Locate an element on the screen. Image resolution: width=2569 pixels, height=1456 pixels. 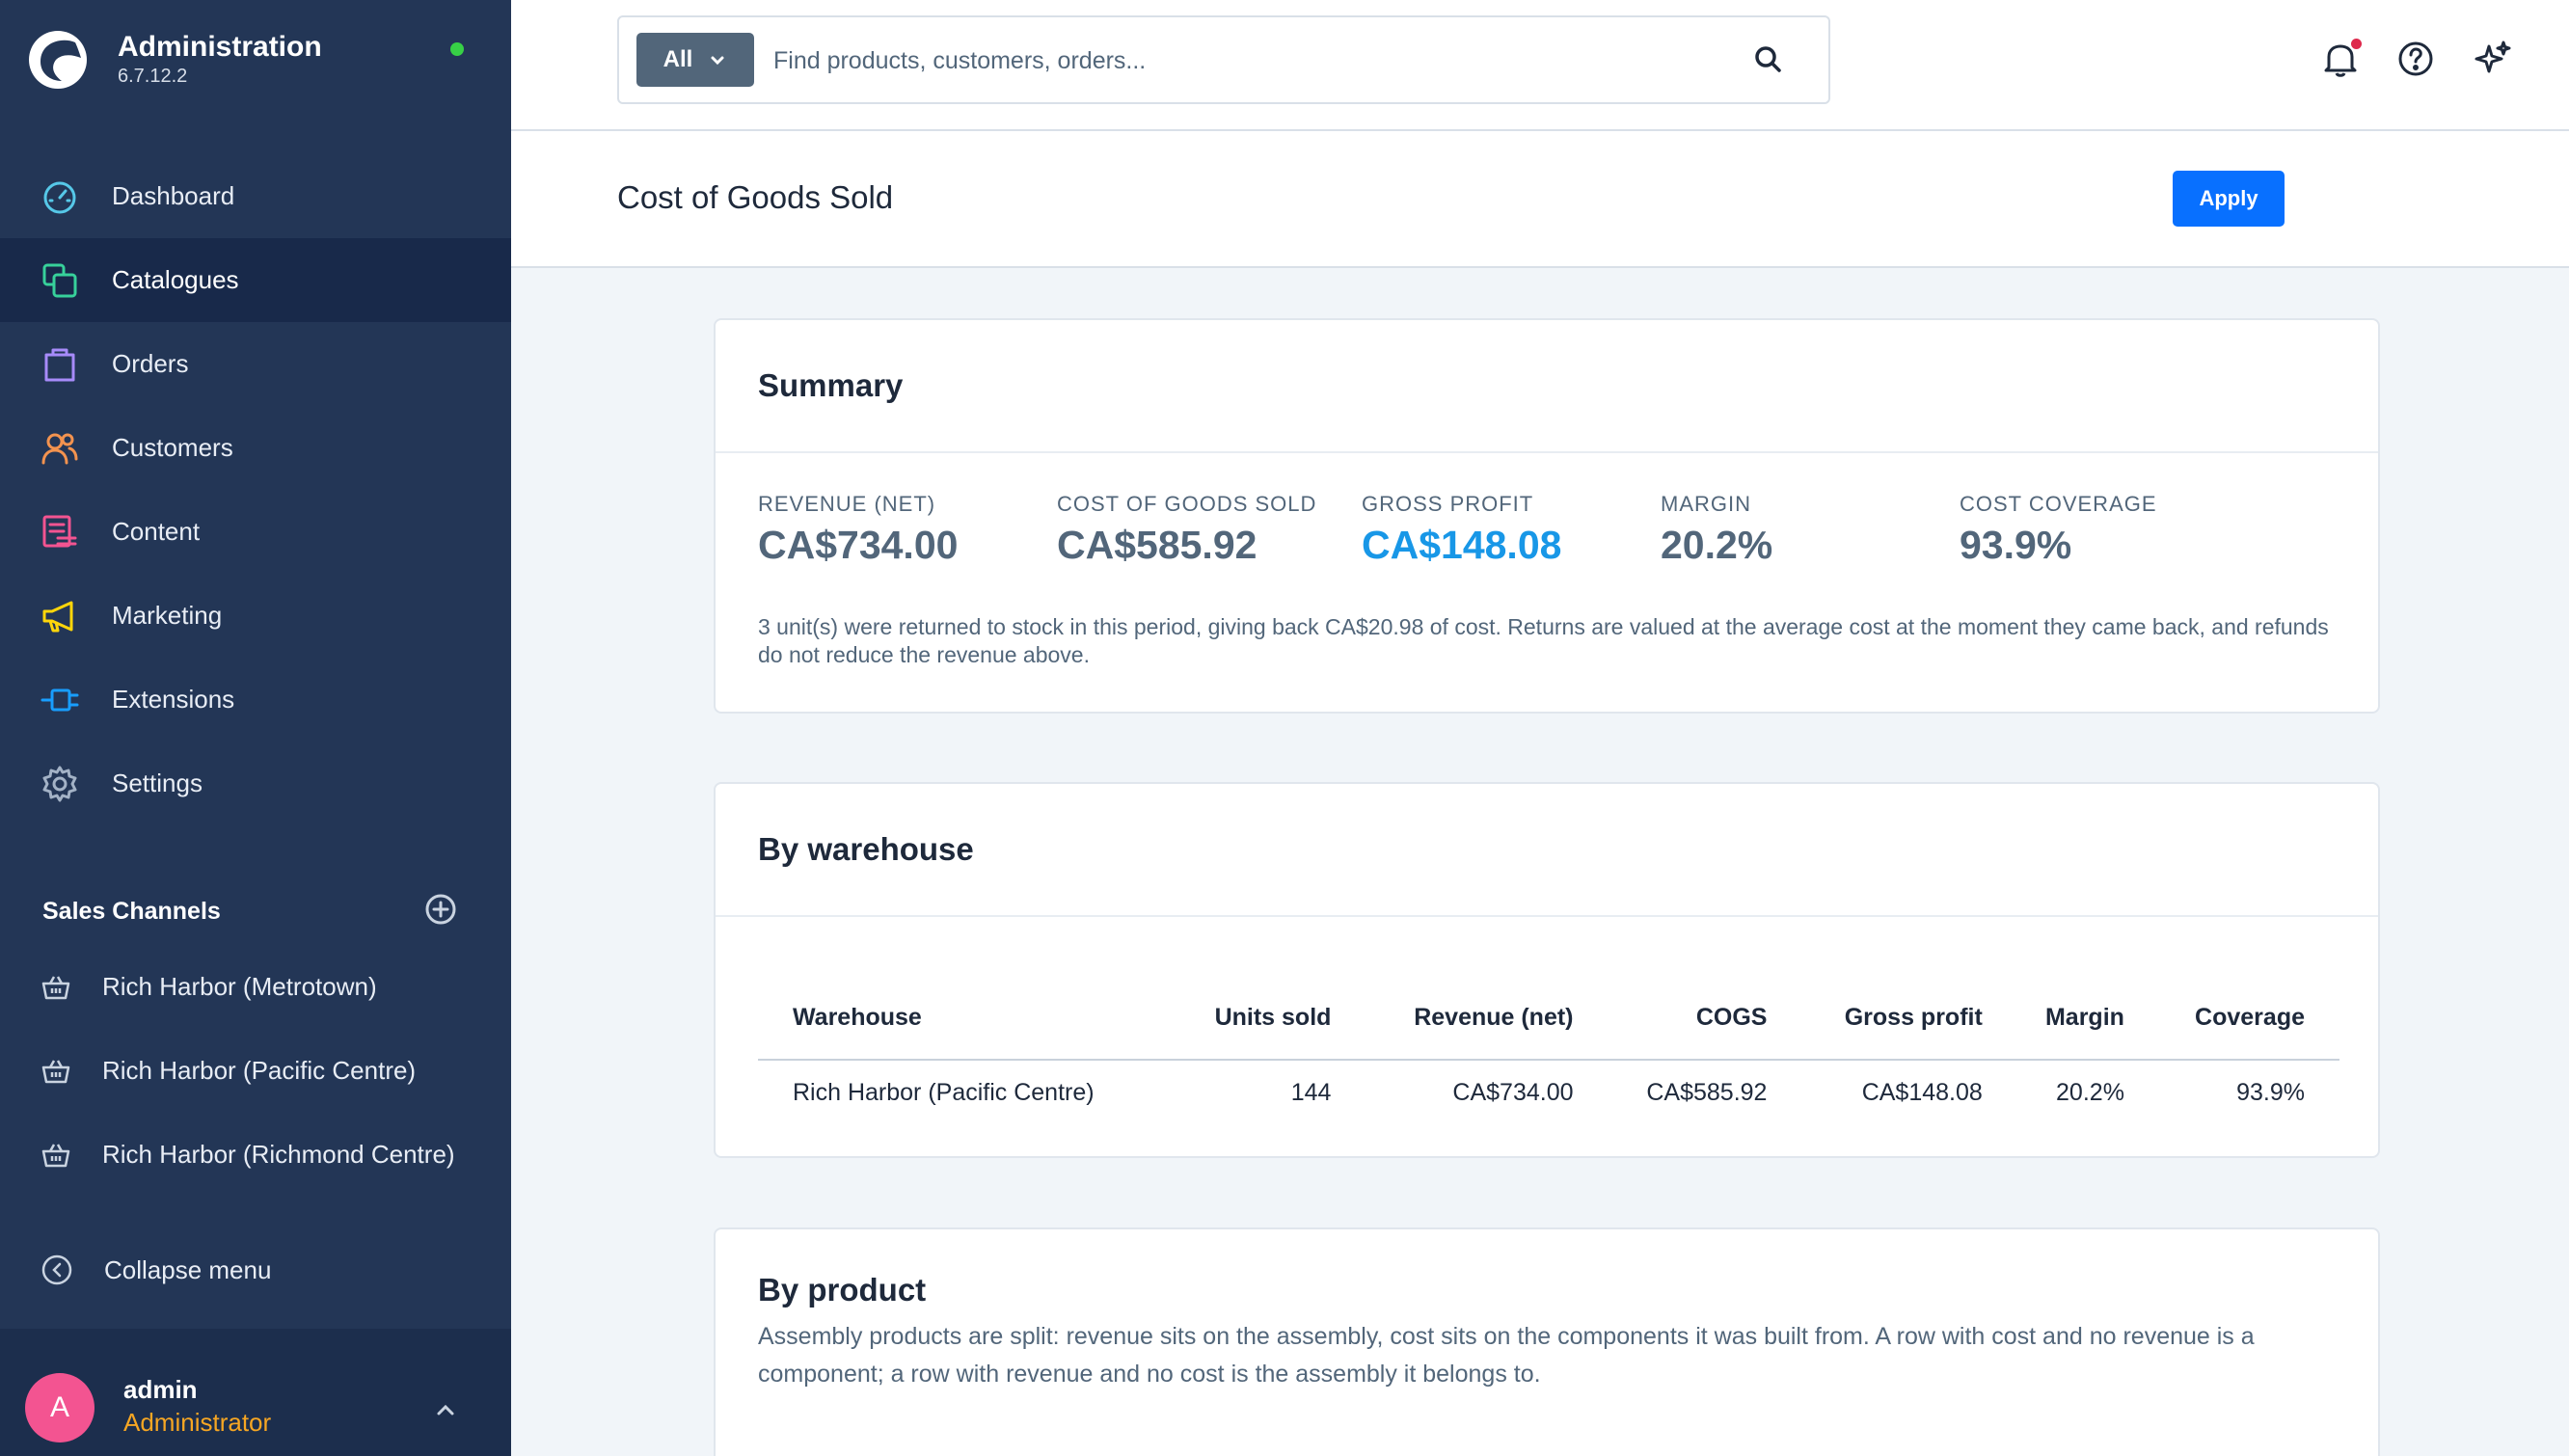
metric-label: GROSS PROFIT is located at coordinates (1448, 504).